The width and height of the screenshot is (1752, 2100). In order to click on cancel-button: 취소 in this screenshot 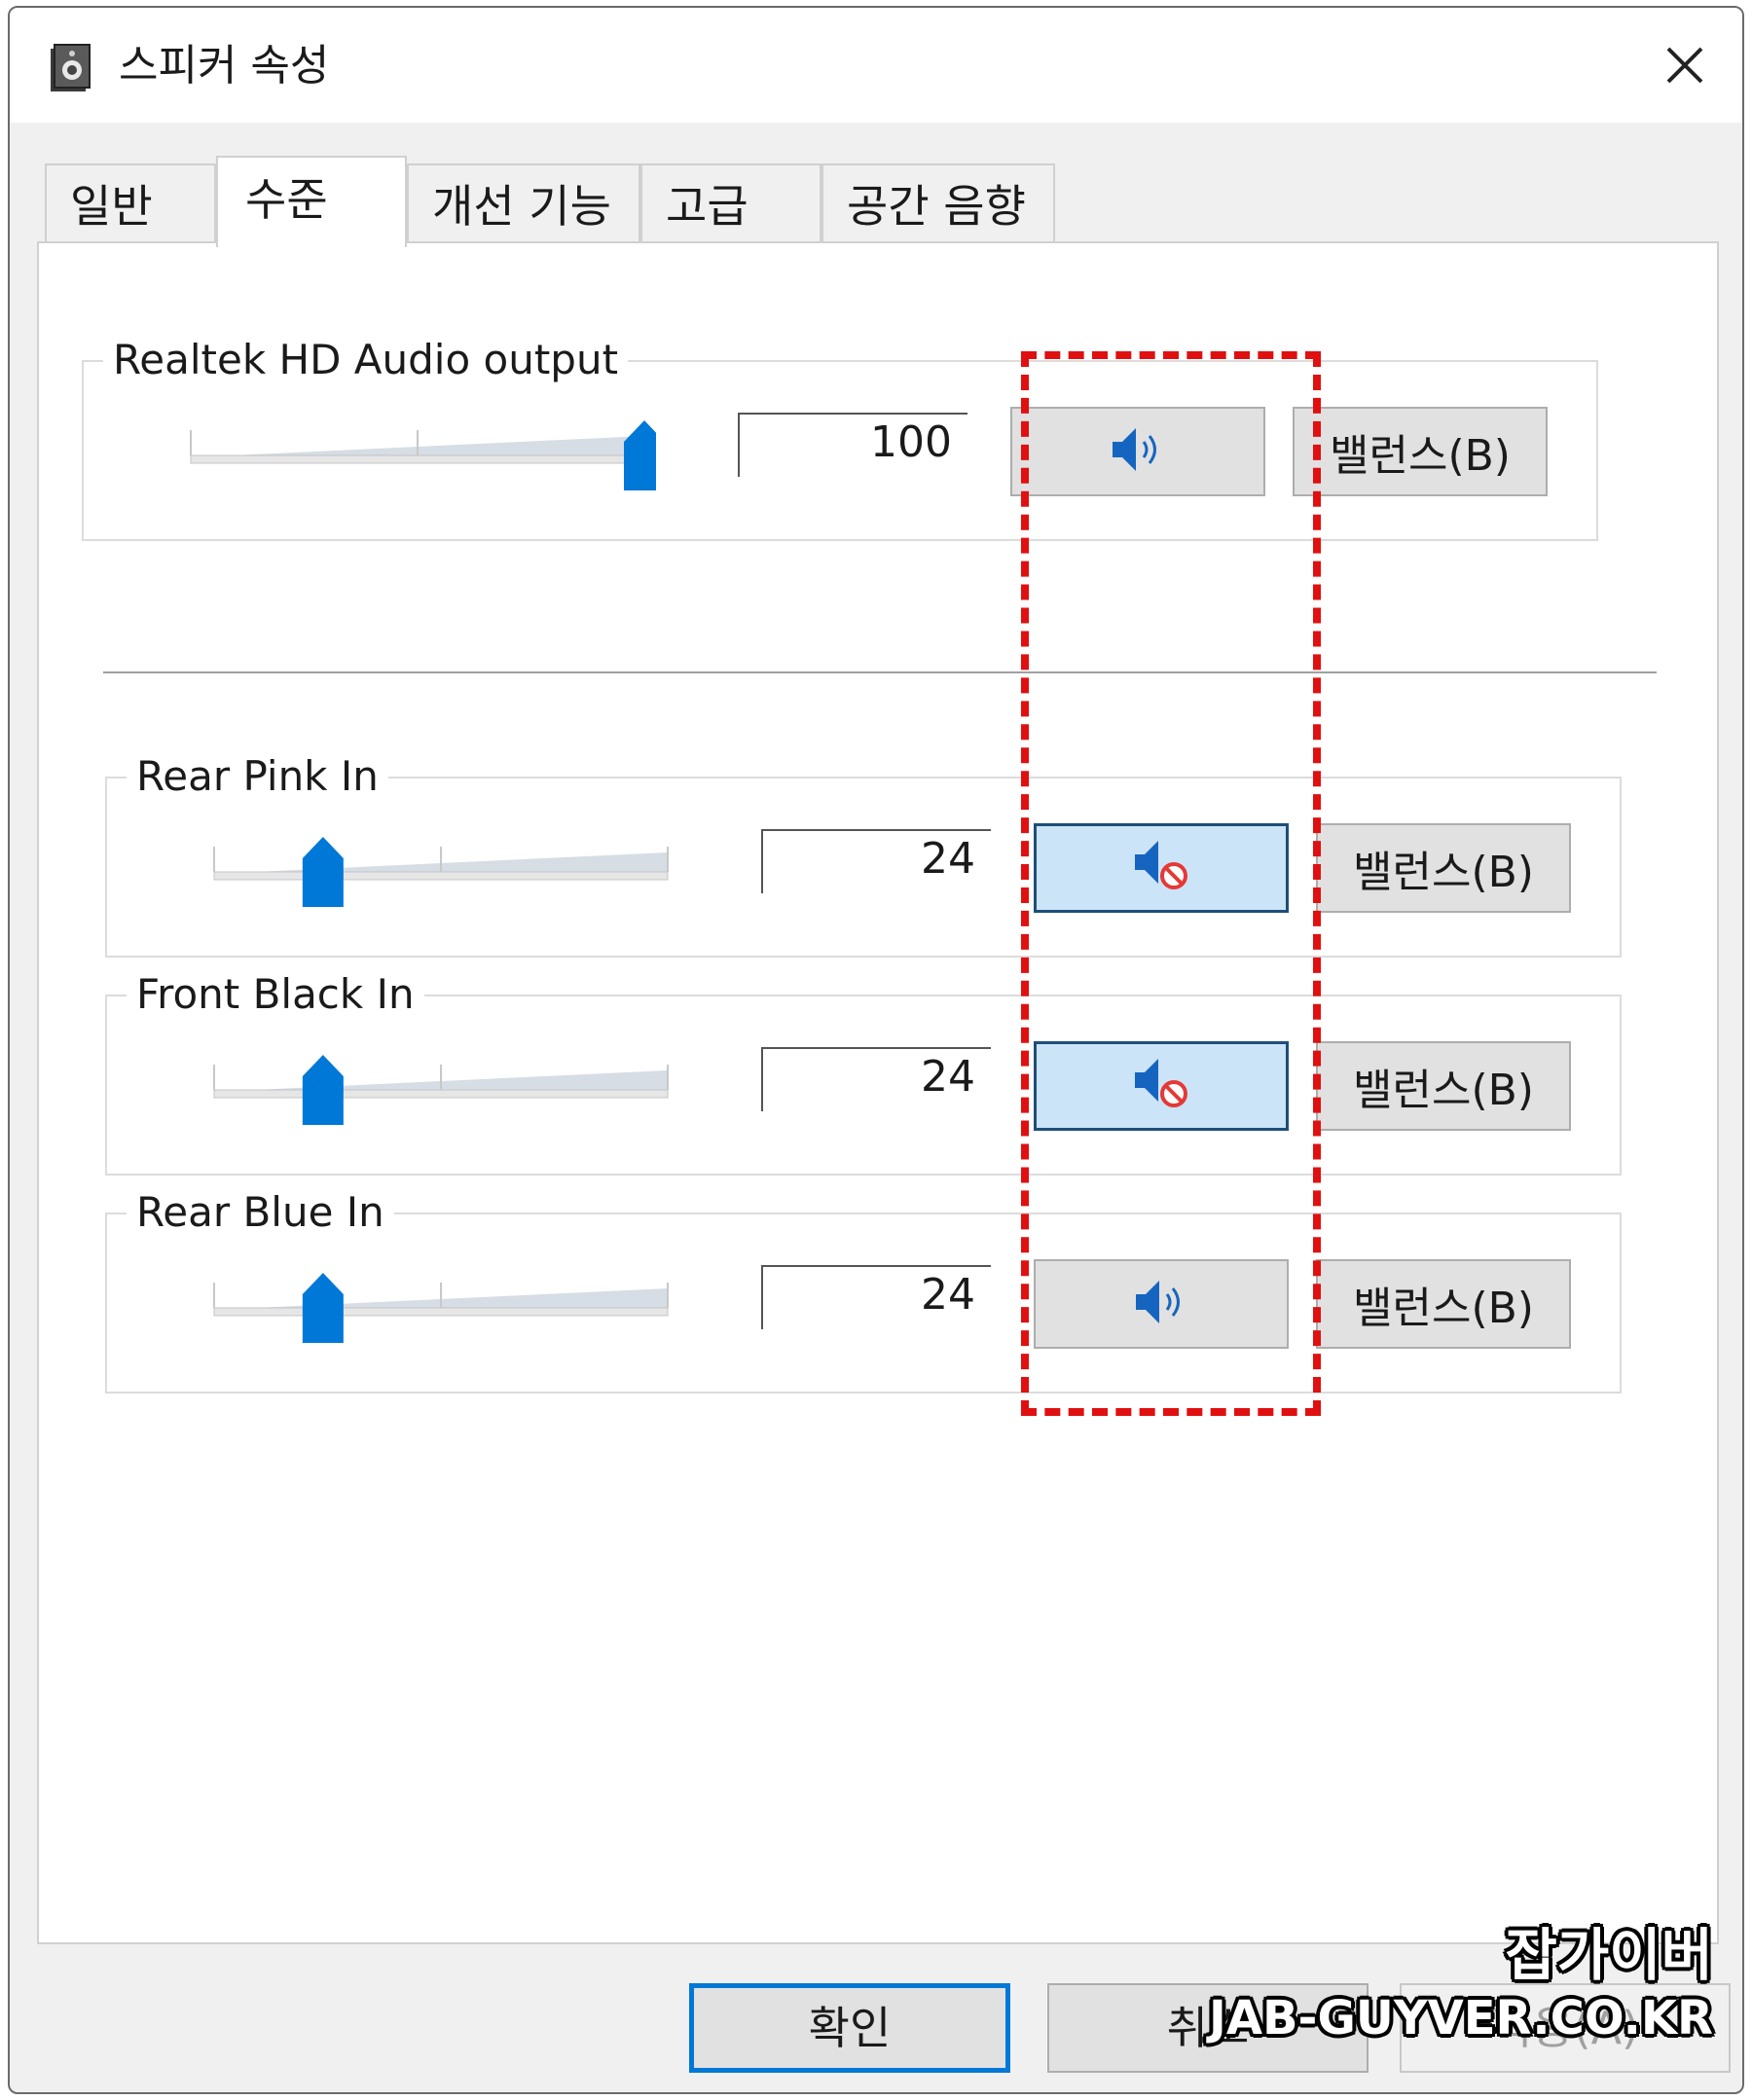, I will do `click(1208, 2028)`.